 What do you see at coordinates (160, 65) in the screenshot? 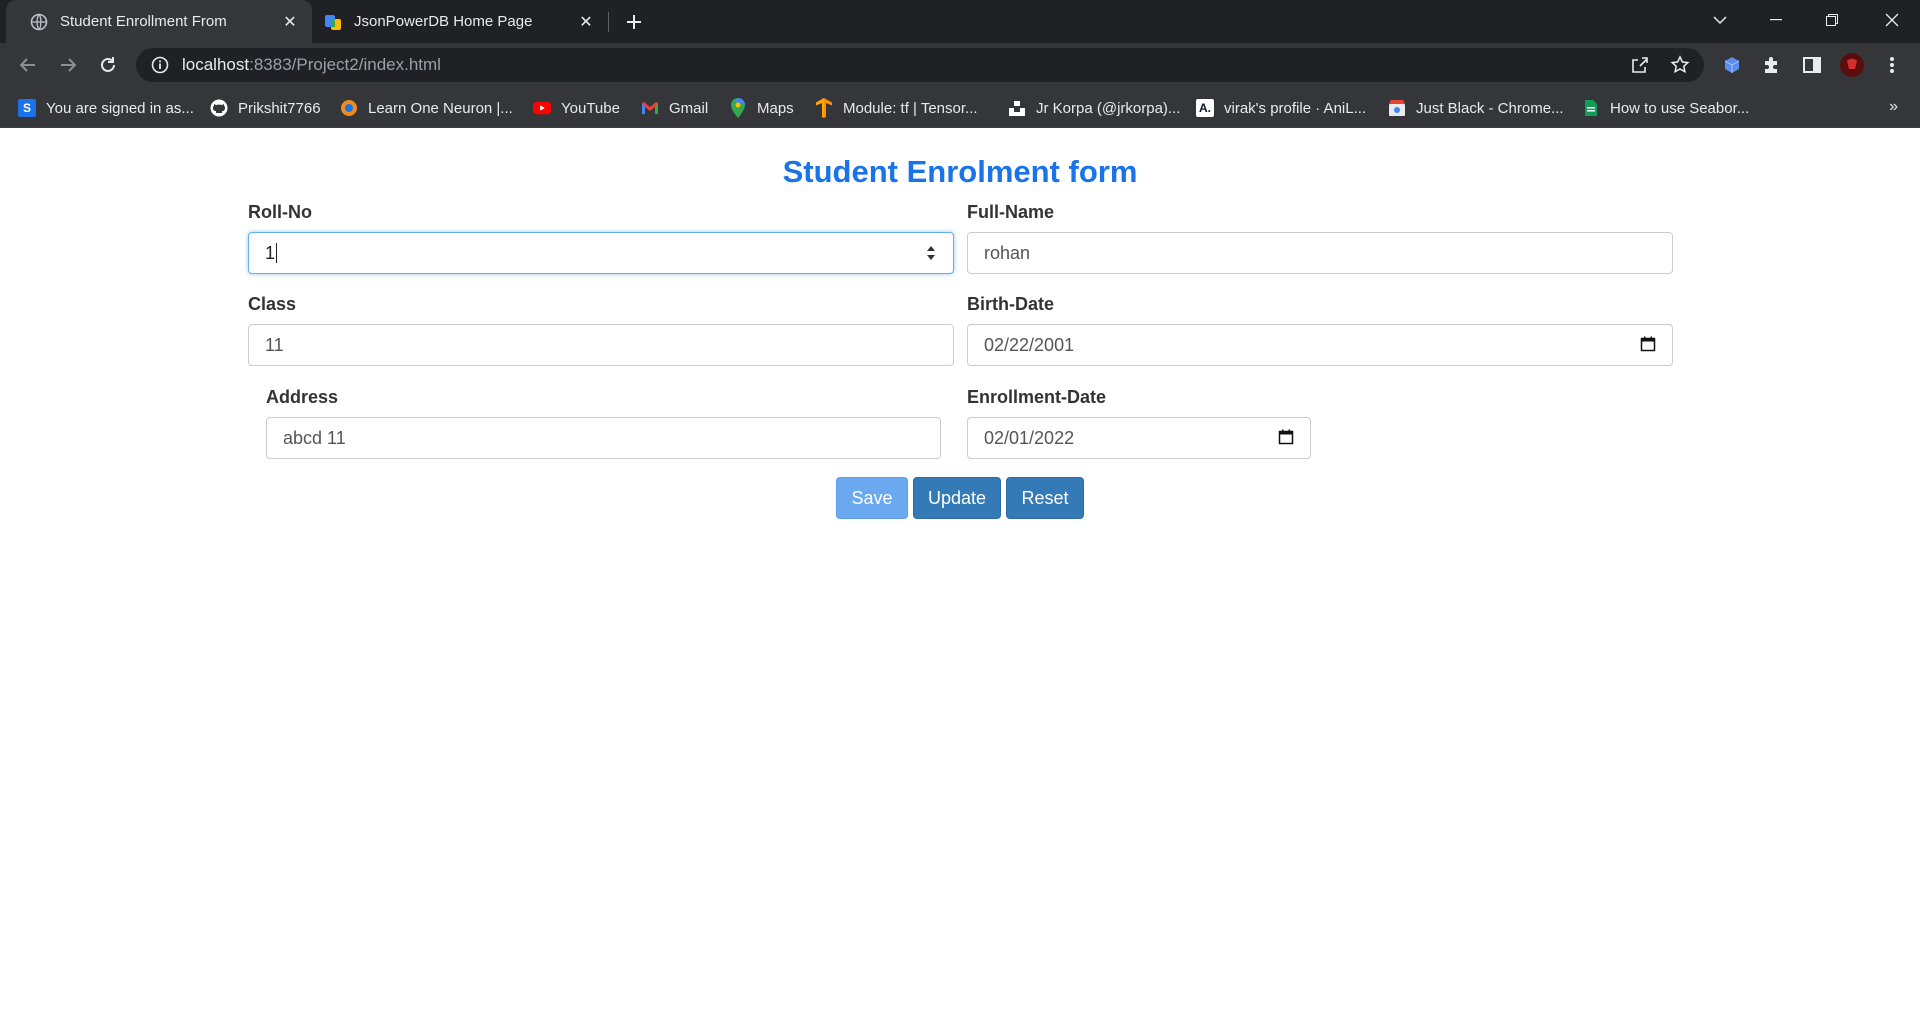
I see `site-info-icon` at bounding box center [160, 65].